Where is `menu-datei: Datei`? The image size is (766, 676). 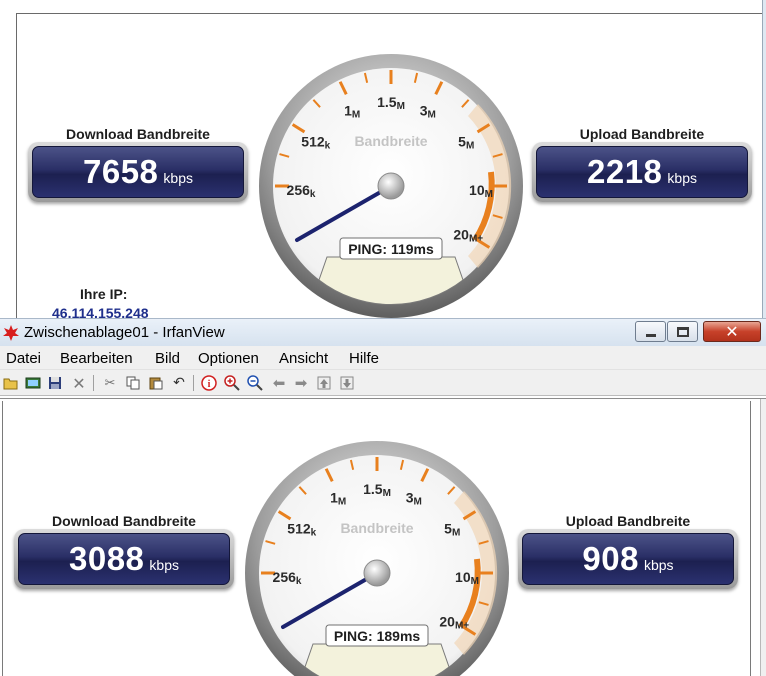
menu-datei: Datei is located at coordinates (23, 358).